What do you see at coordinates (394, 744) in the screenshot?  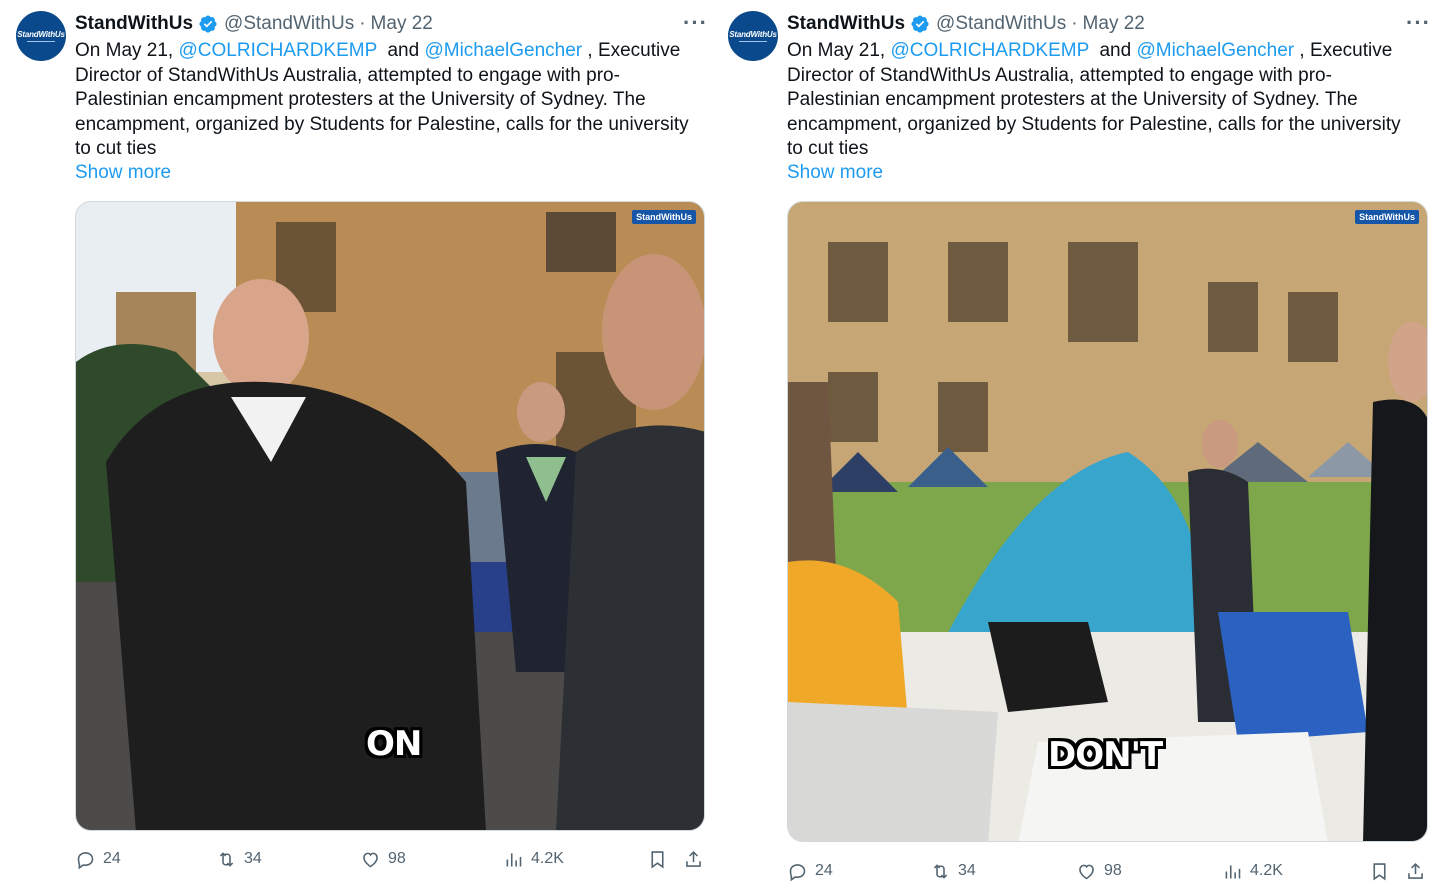 I see `video-caption: ON` at bounding box center [394, 744].